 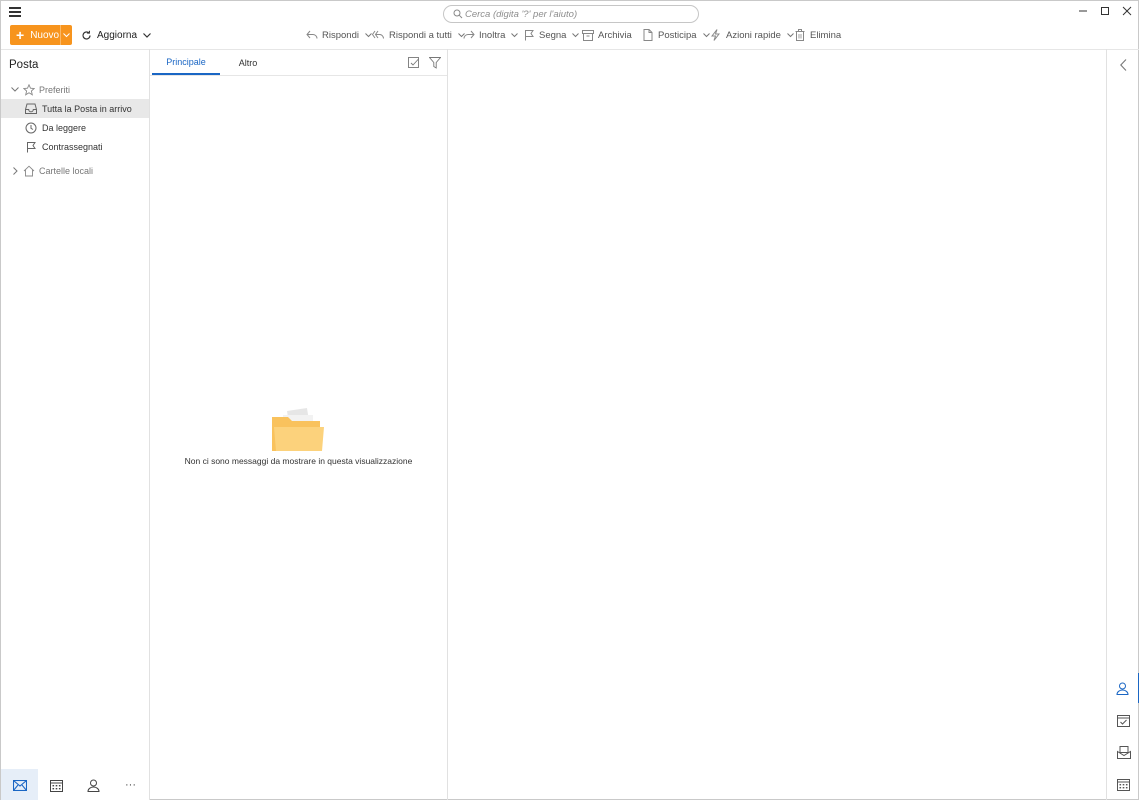 What do you see at coordinates (87, 108) in the screenshot?
I see `sidebar-item-label: Tutta la Posta in arrivo` at bounding box center [87, 108].